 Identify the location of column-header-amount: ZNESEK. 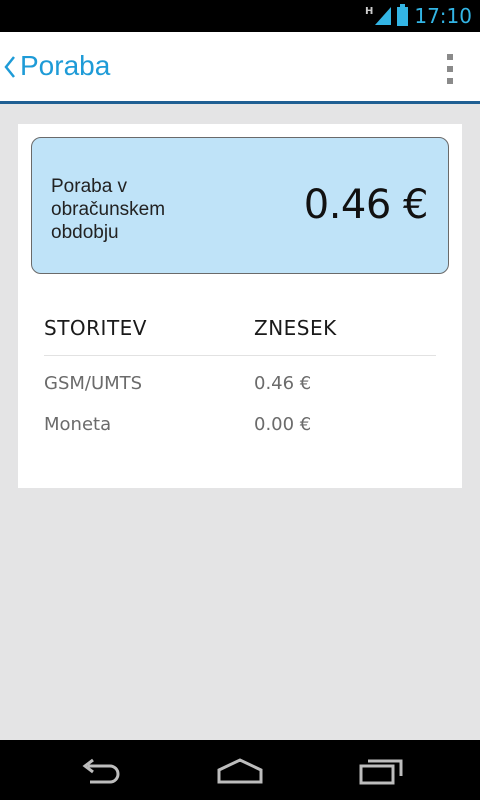
(295, 328).